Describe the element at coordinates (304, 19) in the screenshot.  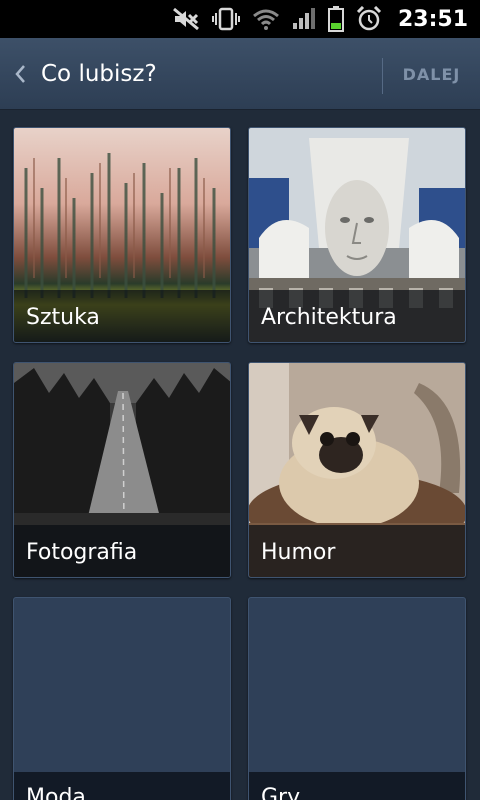
I see `signal-icon` at that location.